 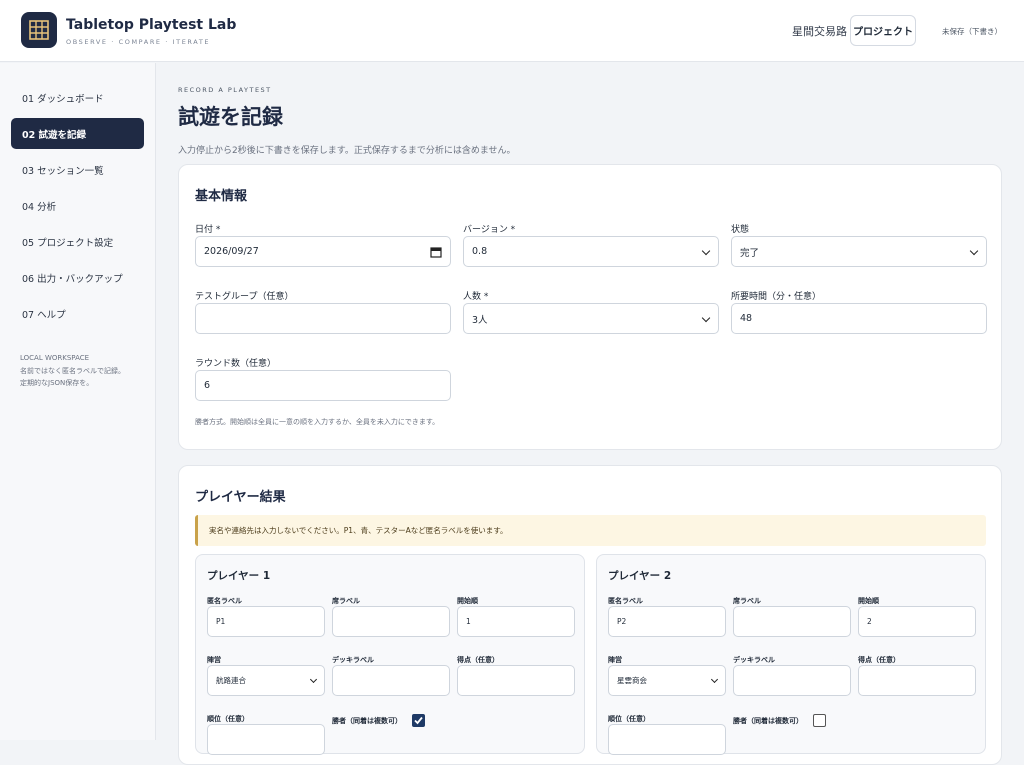 What do you see at coordinates (266, 621) in the screenshot?
I see `anon-label-input: P1` at bounding box center [266, 621].